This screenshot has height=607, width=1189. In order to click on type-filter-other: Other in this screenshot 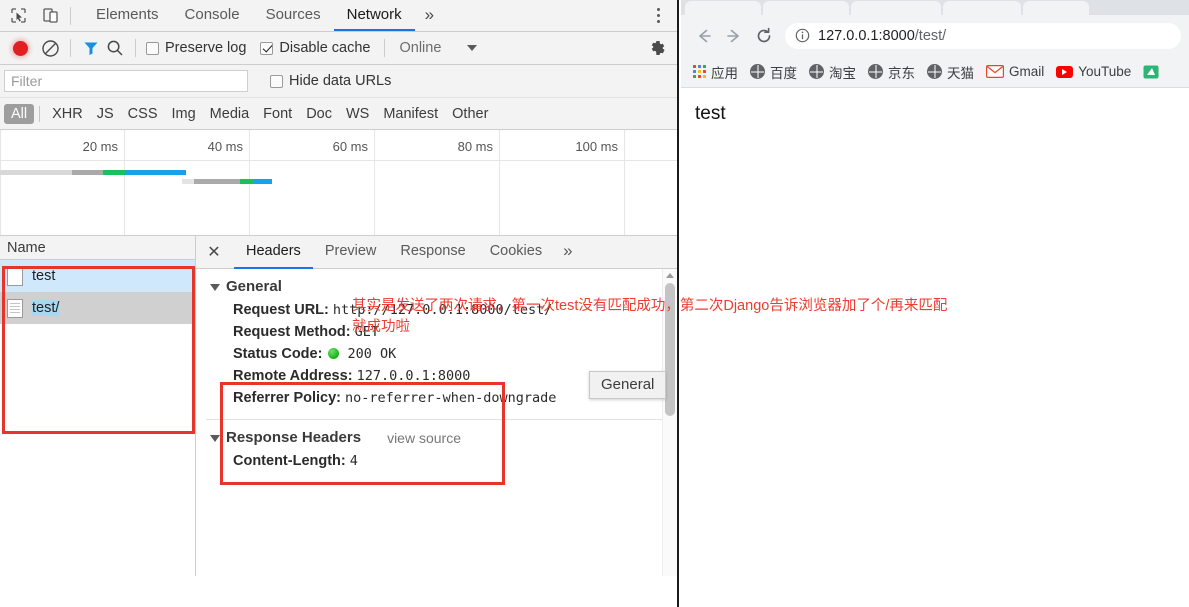, I will do `click(470, 114)`.